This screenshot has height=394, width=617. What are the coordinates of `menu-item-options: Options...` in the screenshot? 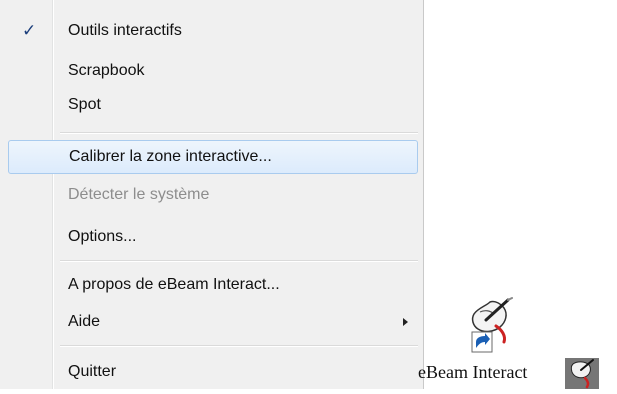 It's located at (213, 237).